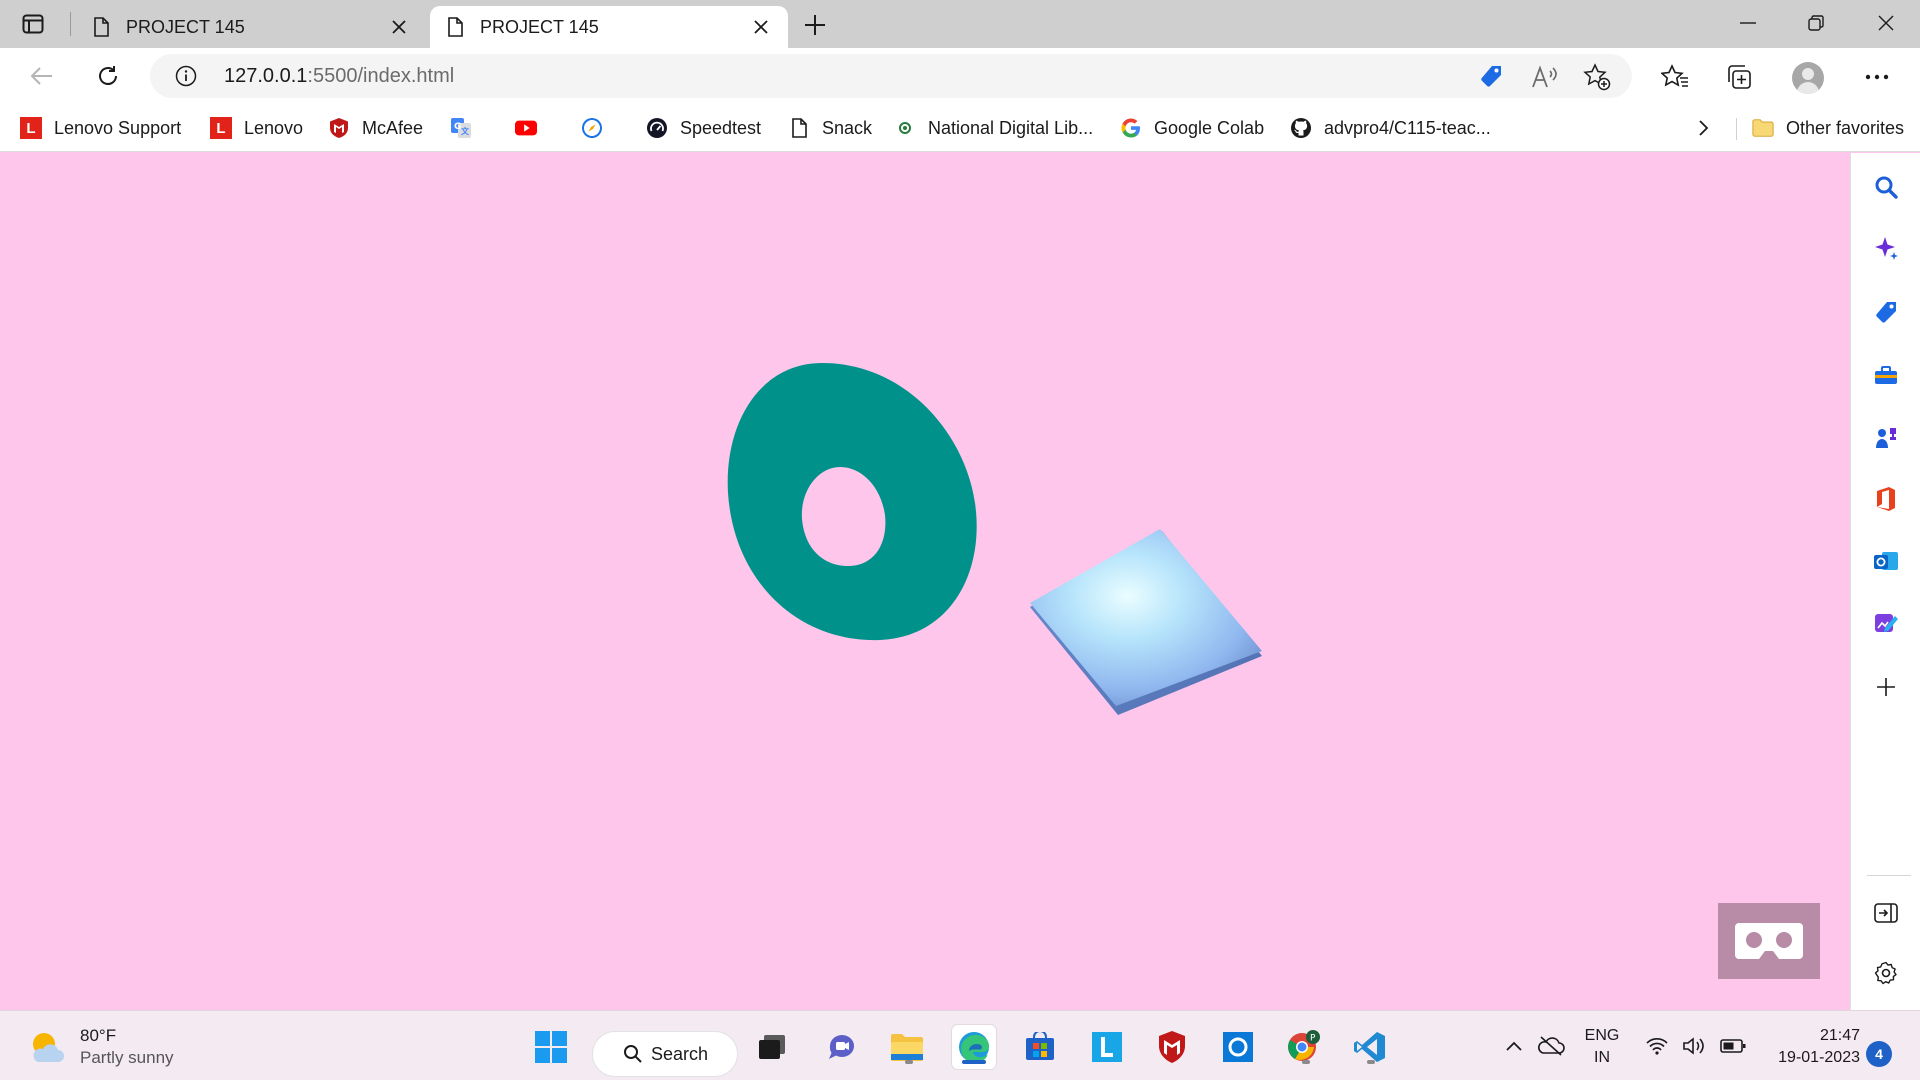 The height and width of the screenshot is (1080, 1920). Describe the element at coordinates (891, 76) in the screenshot. I see `address-bar: 127.0.0.1:5500/index.html` at that location.